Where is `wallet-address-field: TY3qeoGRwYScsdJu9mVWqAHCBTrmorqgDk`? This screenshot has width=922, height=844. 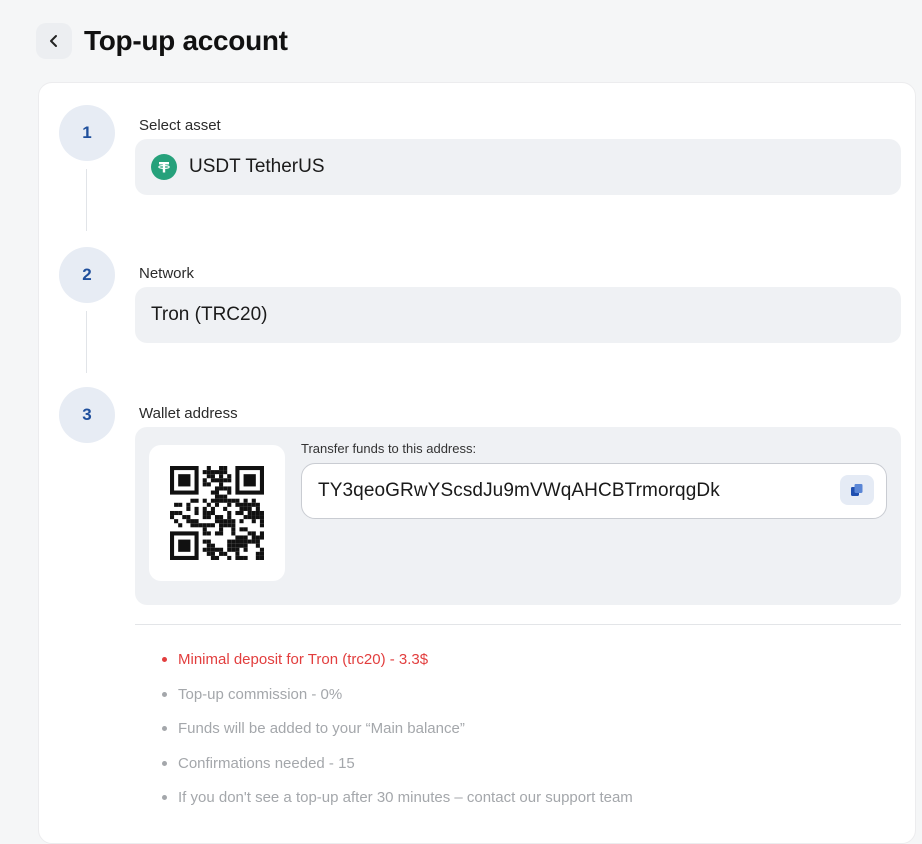
wallet-address-field: TY3qeoGRwYScsdJu9mVWqAHCBTrmorqgDk is located at coordinates (594, 491).